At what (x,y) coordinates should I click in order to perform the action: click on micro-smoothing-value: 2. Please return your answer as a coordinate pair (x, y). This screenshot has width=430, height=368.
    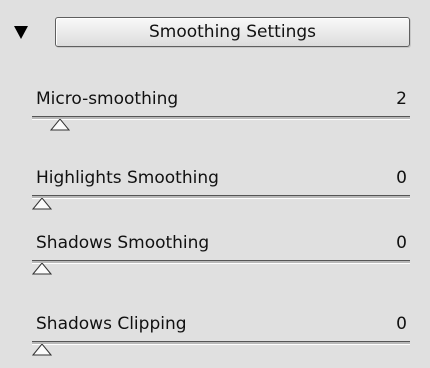
    Looking at the image, I should click on (401, 99).